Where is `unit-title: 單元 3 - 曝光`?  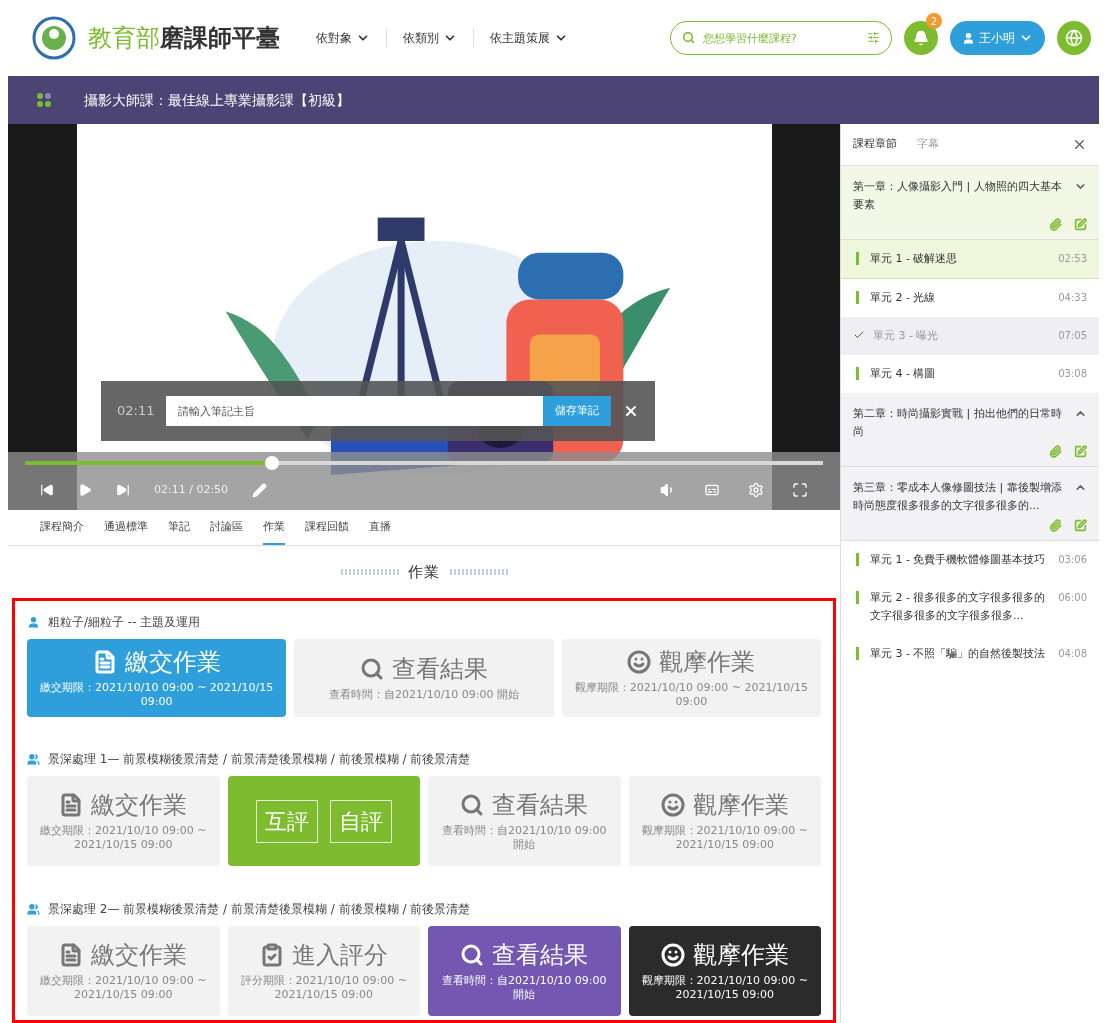 unit-title: 單元 3 - 曝光 is located at coordinates (906, 336).